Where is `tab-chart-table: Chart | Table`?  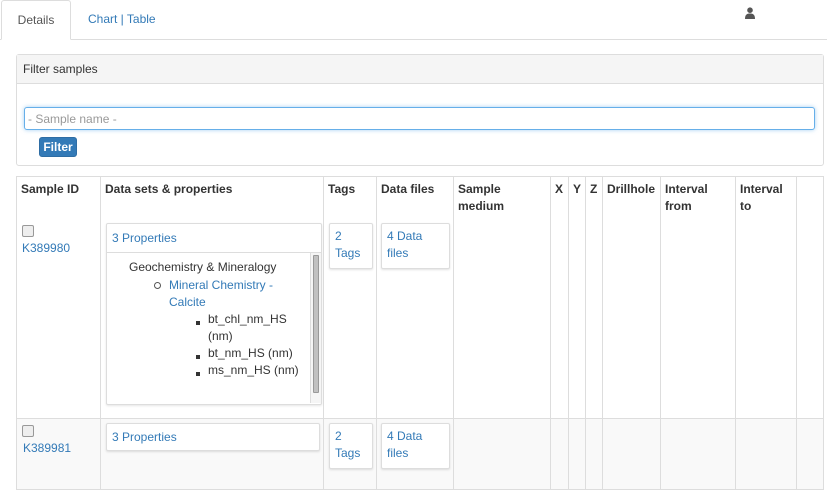
tab-chart-table: Chart | Table is located at coordinates (122, 19).